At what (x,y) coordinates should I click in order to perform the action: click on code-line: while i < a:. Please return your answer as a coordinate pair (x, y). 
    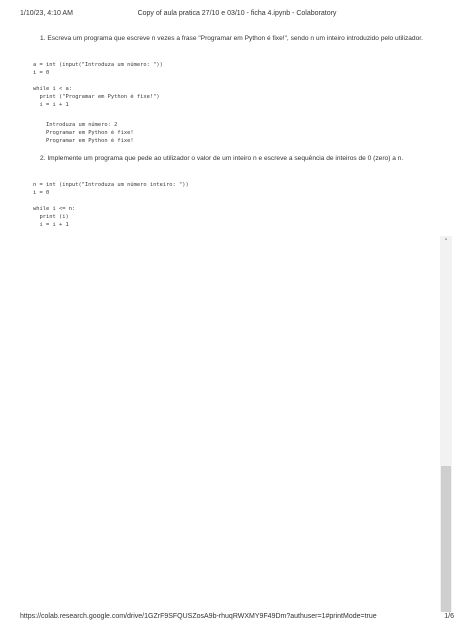
    Looking at the image, I should click on (52, 89).